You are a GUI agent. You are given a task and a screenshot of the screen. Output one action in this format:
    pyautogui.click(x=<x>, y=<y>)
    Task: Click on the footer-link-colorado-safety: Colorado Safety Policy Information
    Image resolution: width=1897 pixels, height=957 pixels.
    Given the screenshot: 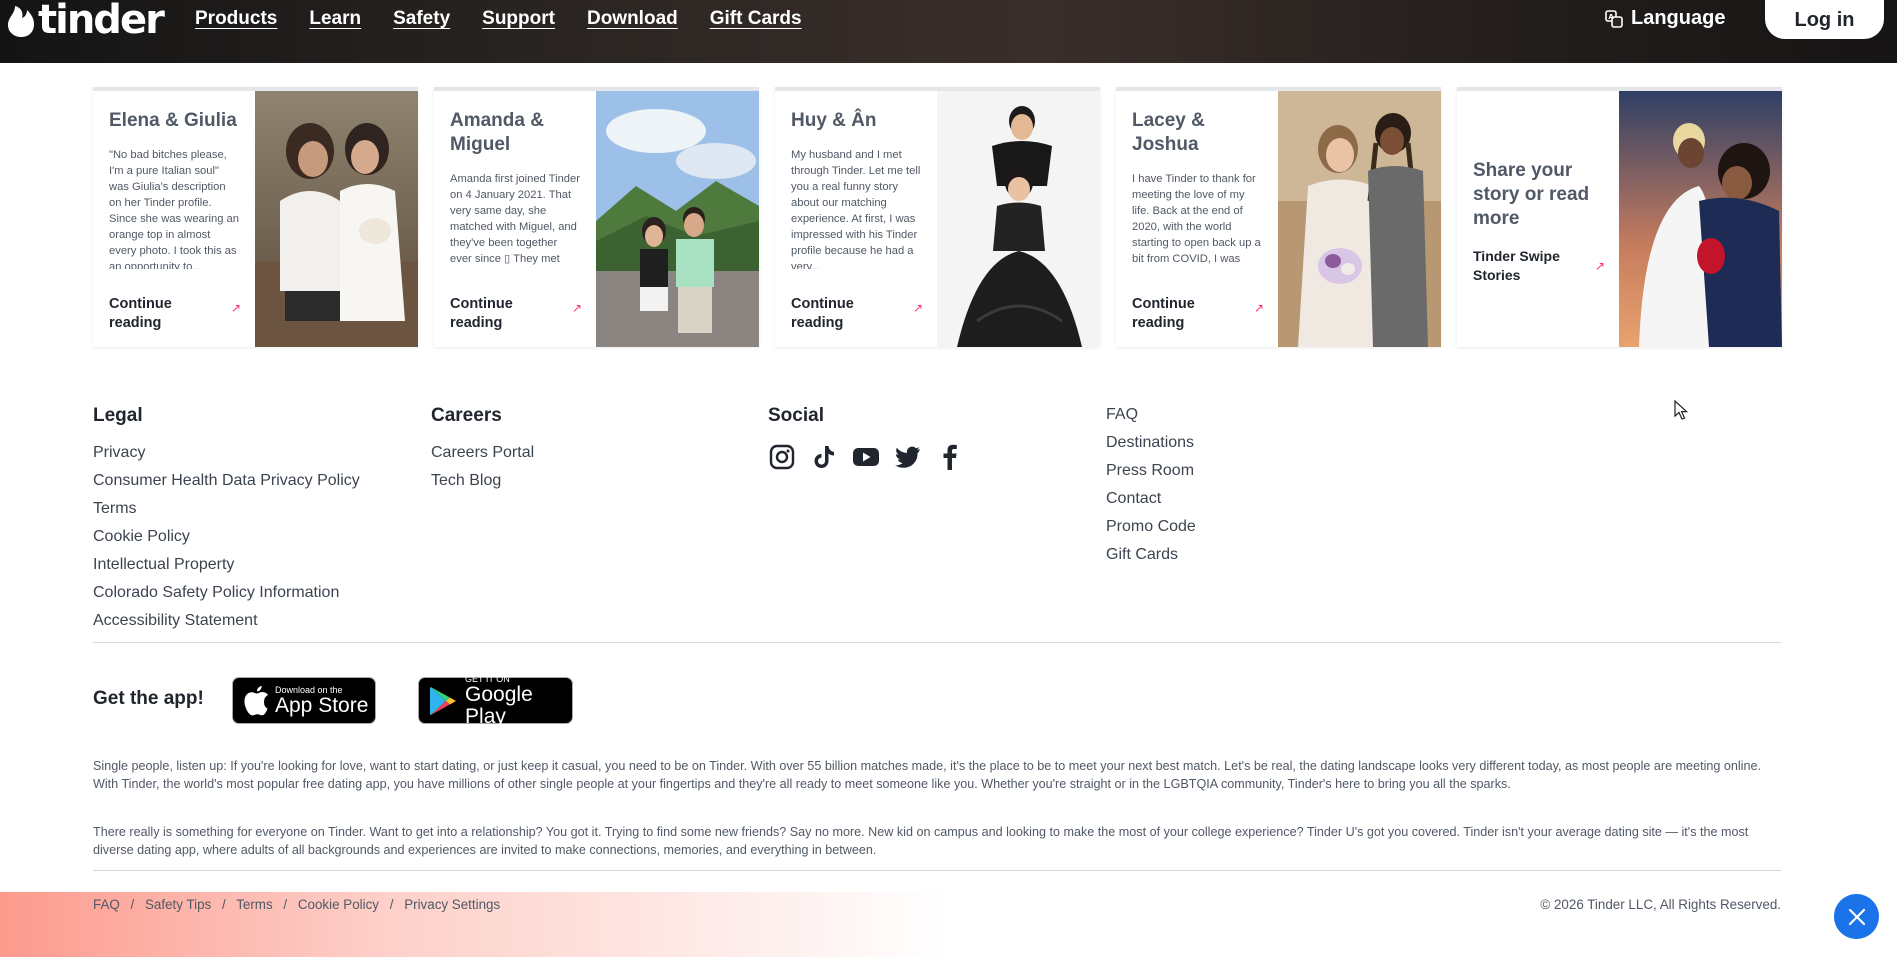 What is the action you would take?
    pyautogui.click(x=226, y=597)
    